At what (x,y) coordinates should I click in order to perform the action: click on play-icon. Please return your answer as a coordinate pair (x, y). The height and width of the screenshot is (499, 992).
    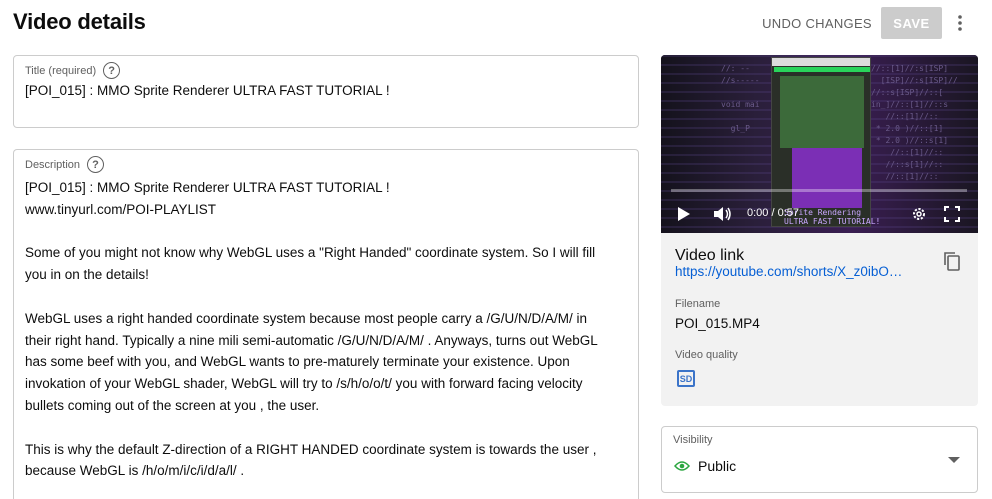
    Looking at the image, I should click on (684, 214).